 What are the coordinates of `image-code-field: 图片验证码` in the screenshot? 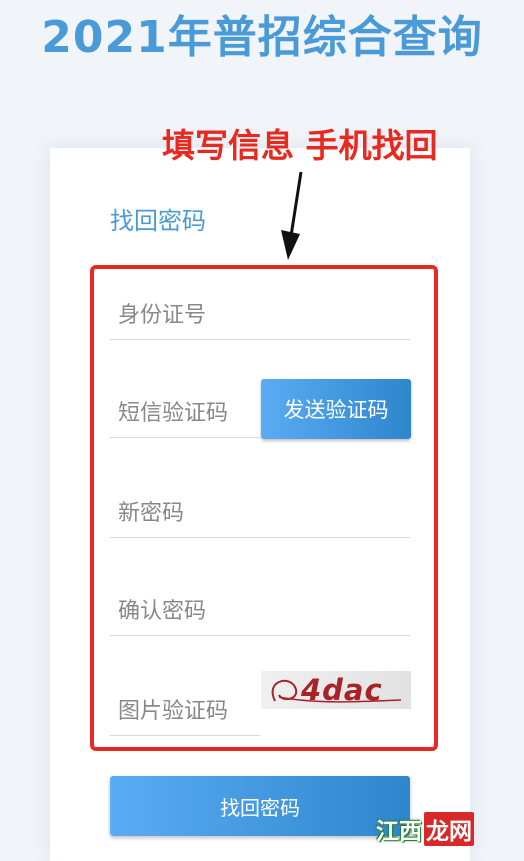 It's located at (185, 711).